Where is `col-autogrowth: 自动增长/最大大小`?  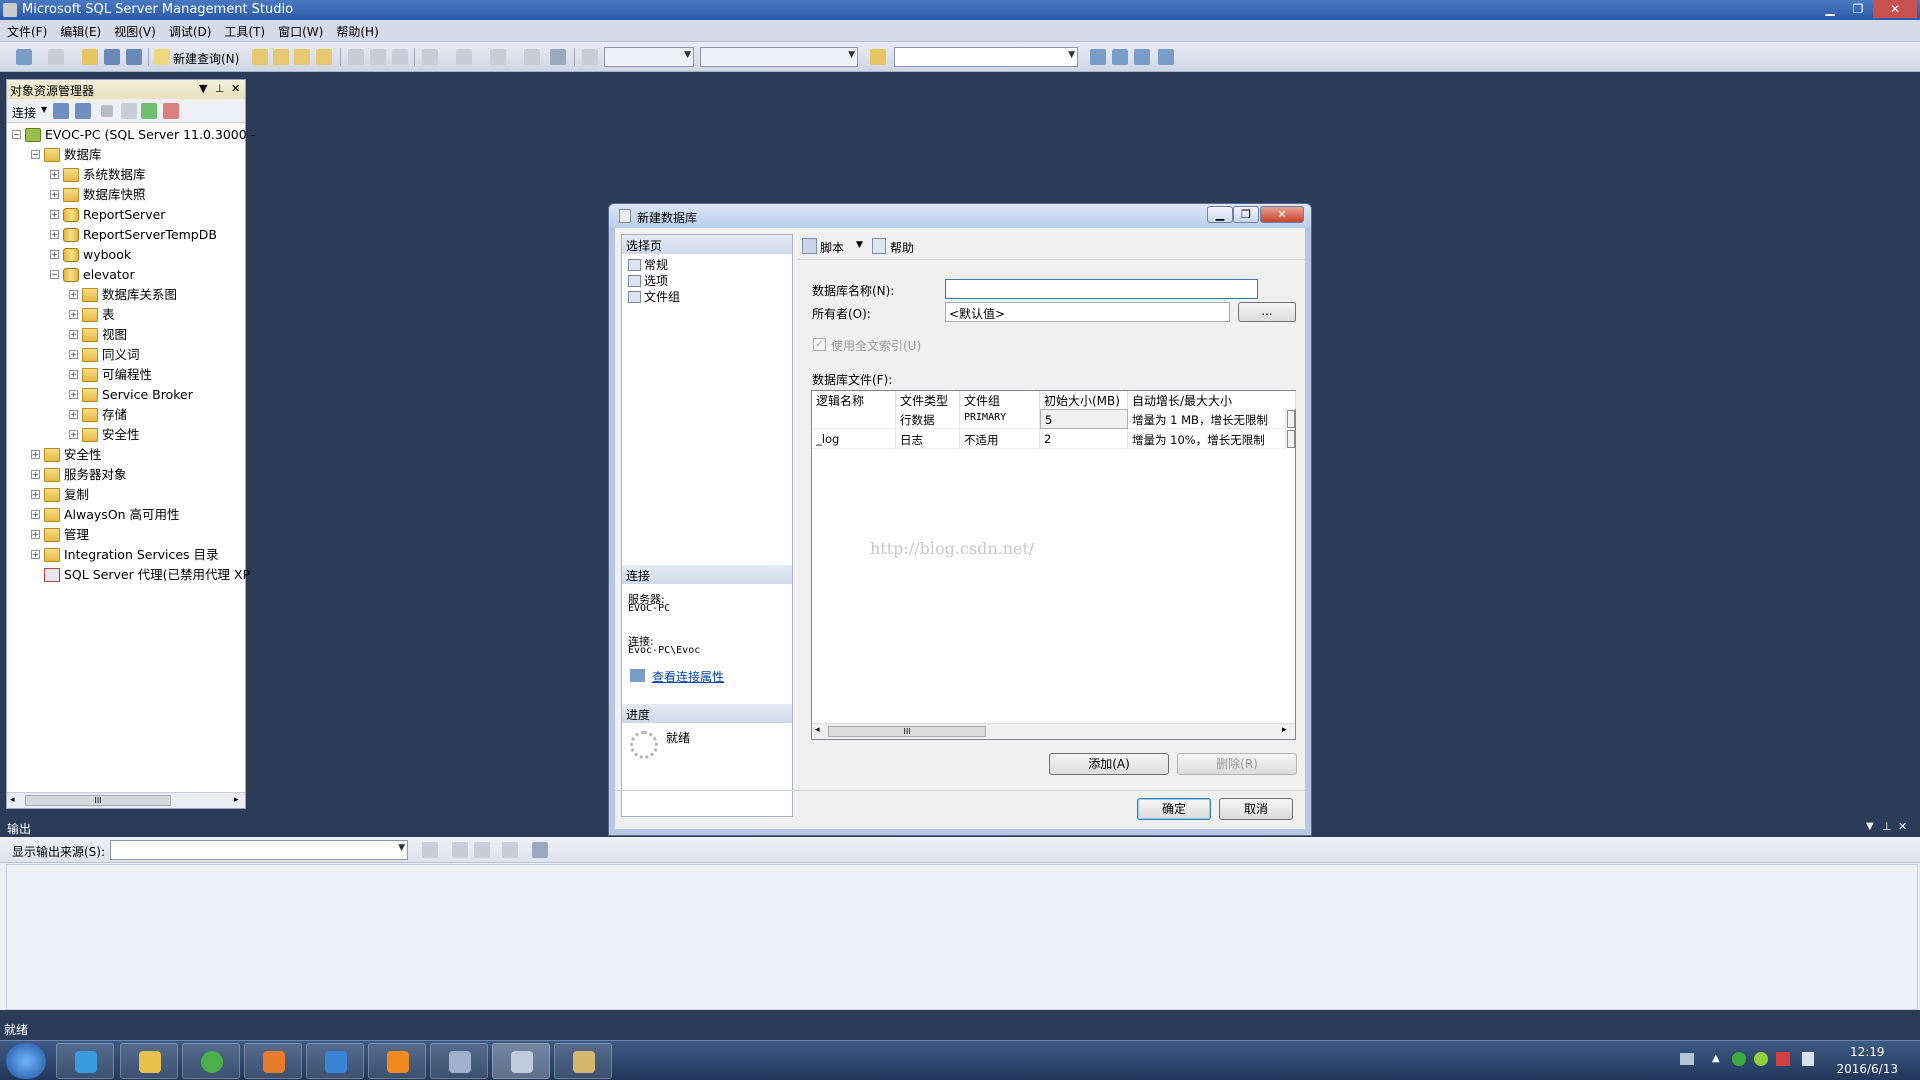 col-autogrowth: 自动增长/最大大小 is located at coordinates (1212, 400).